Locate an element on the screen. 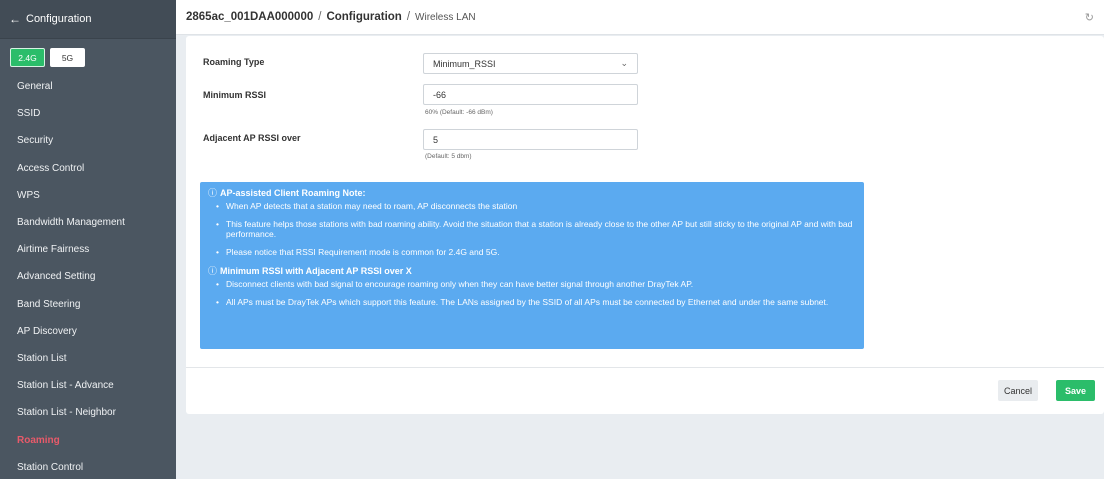 Image resolution: width=1104 pixels, height=479 pixels. arrow-left-icon: ← is located at coordinates (15, 19).